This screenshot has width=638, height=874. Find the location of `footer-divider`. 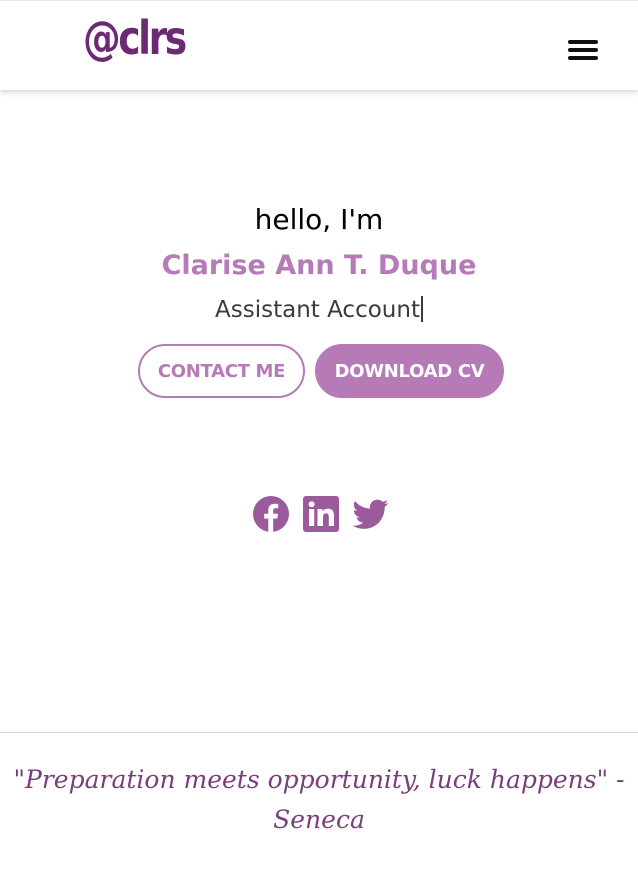

footer-divider is located at coordinates (319, 732).